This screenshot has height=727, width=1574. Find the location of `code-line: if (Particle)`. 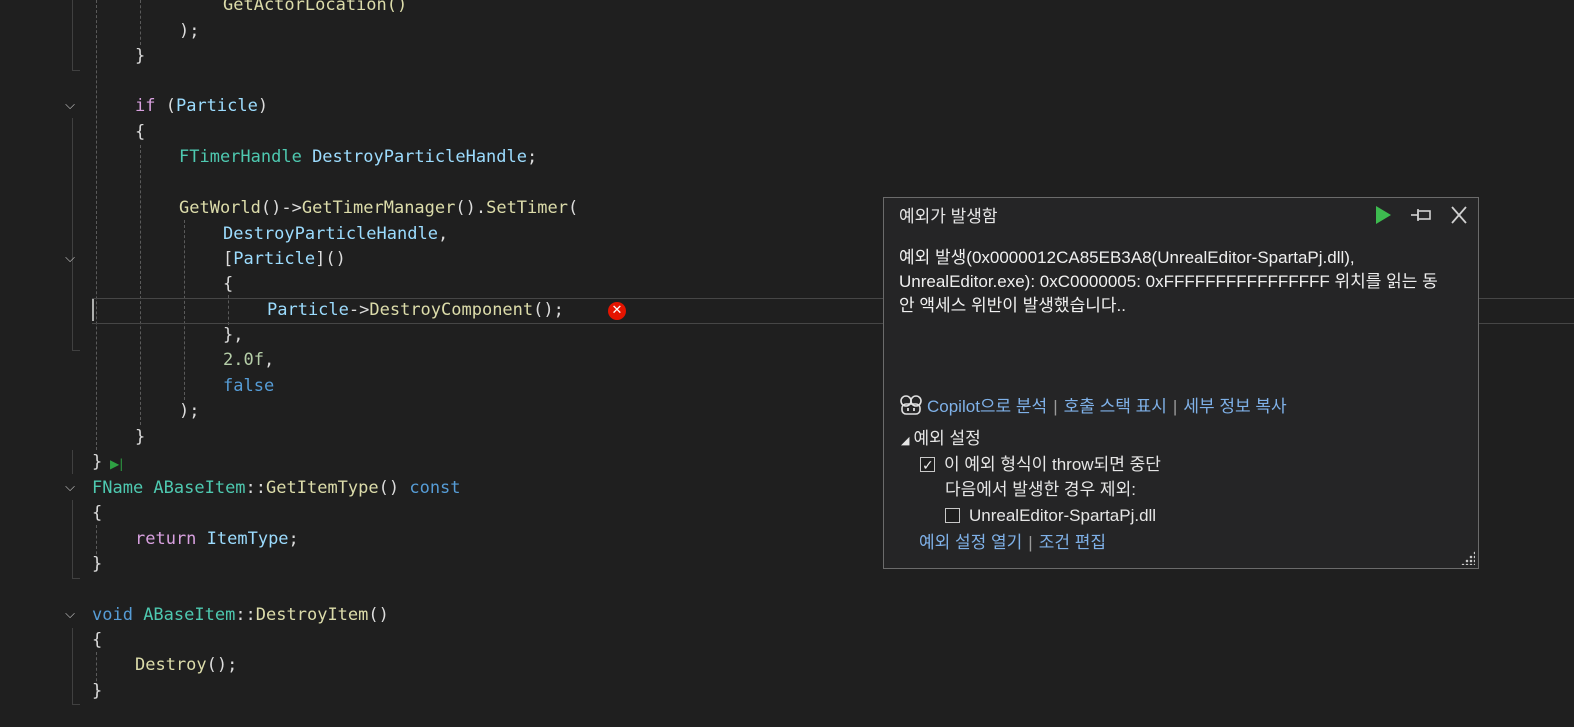

code-line: if (Particle) is located at coordinates (202, 106).